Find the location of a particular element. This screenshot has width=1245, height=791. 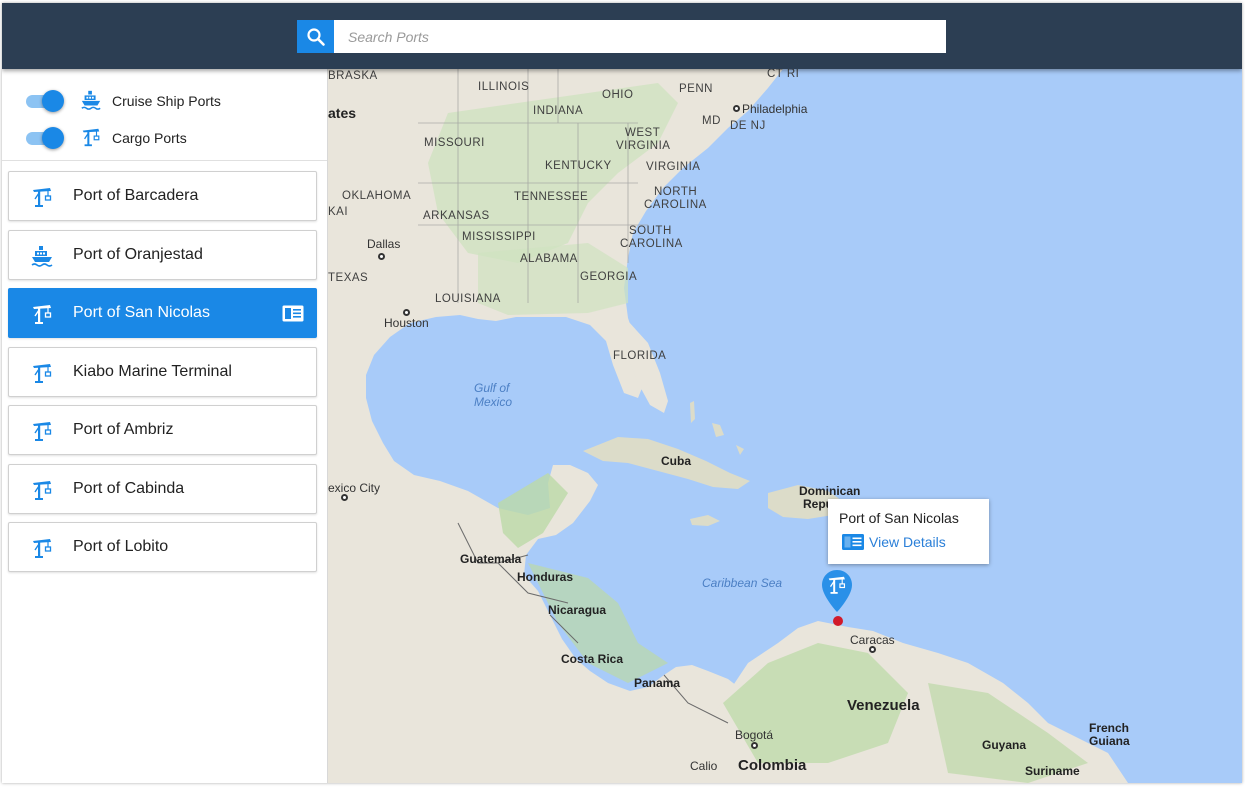

map-label-city: Houston is located at coordinates (406, 323).